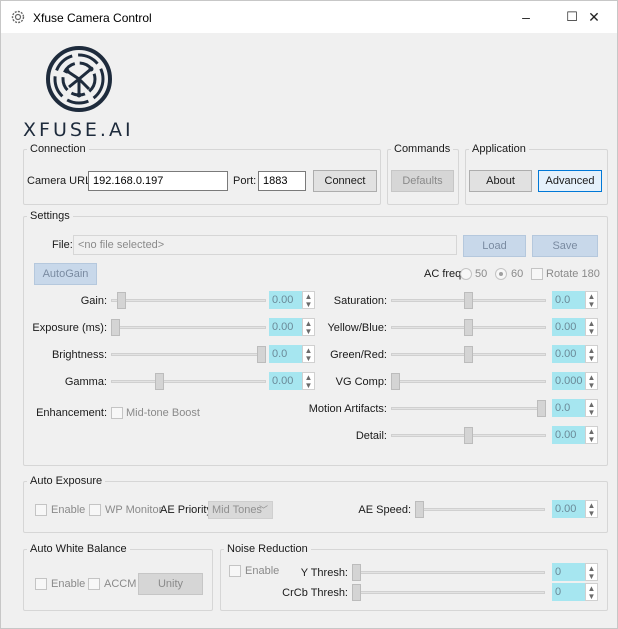 The height and width of the screenshot is (629, 618). What do you see at coordinates (41, 584) in the screenshot?
I see `awb-enable-checkbox` at bounding box center [41, 584].